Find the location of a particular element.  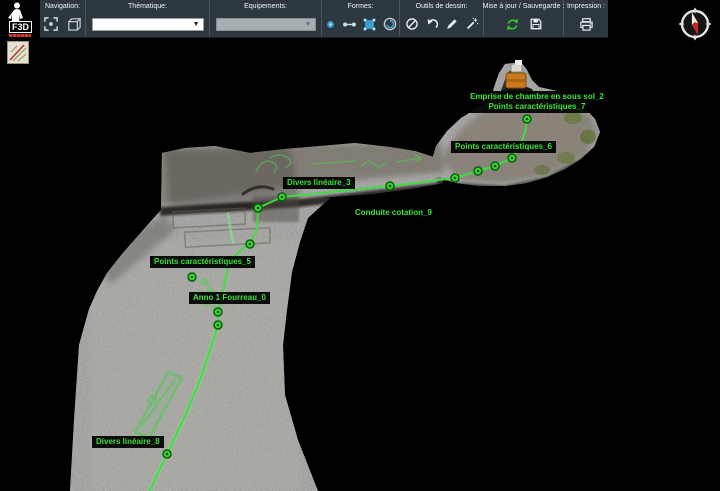

toolbar-section-sauvegarde: Mise à jour / Sauvegarde : is located at coordinates (523, 18).